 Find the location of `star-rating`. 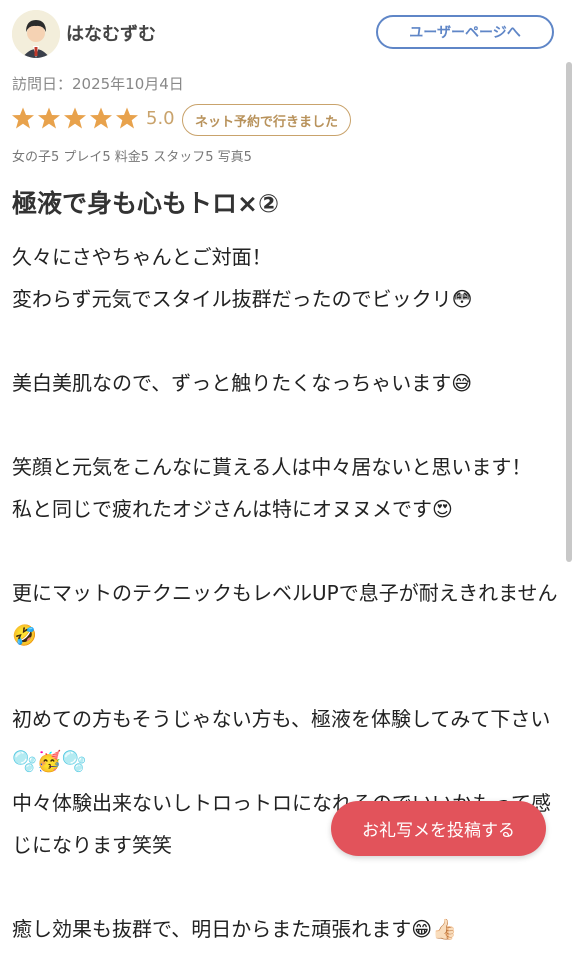

star-rating is located at coordinates (75, 118).